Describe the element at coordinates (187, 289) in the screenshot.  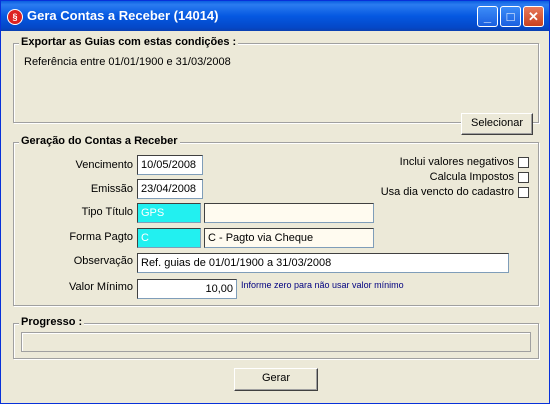
I see `valor-minimo-field: 10,00` at that location.